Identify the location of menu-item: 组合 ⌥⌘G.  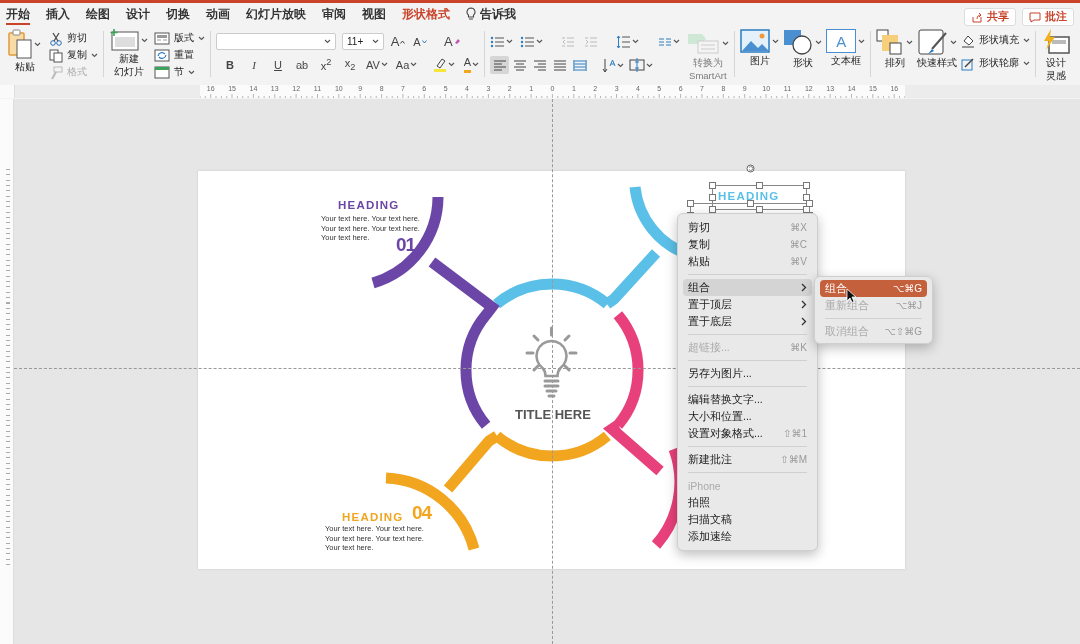
(873, 288).